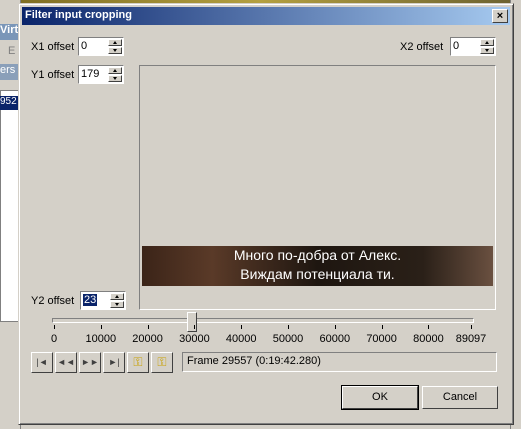 The width and height of the screenshot is (521, 429). Describe the element at coordinates (117, 296) in the screenshot. I see `y2-offset-up-button` at that location.